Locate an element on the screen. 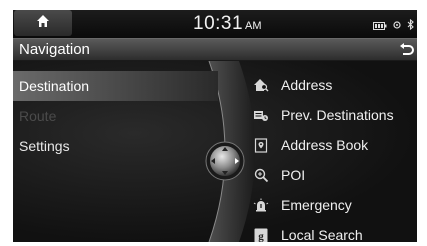 The image size is (427, 246). google-icon: g is located at coordinates (261, 234).